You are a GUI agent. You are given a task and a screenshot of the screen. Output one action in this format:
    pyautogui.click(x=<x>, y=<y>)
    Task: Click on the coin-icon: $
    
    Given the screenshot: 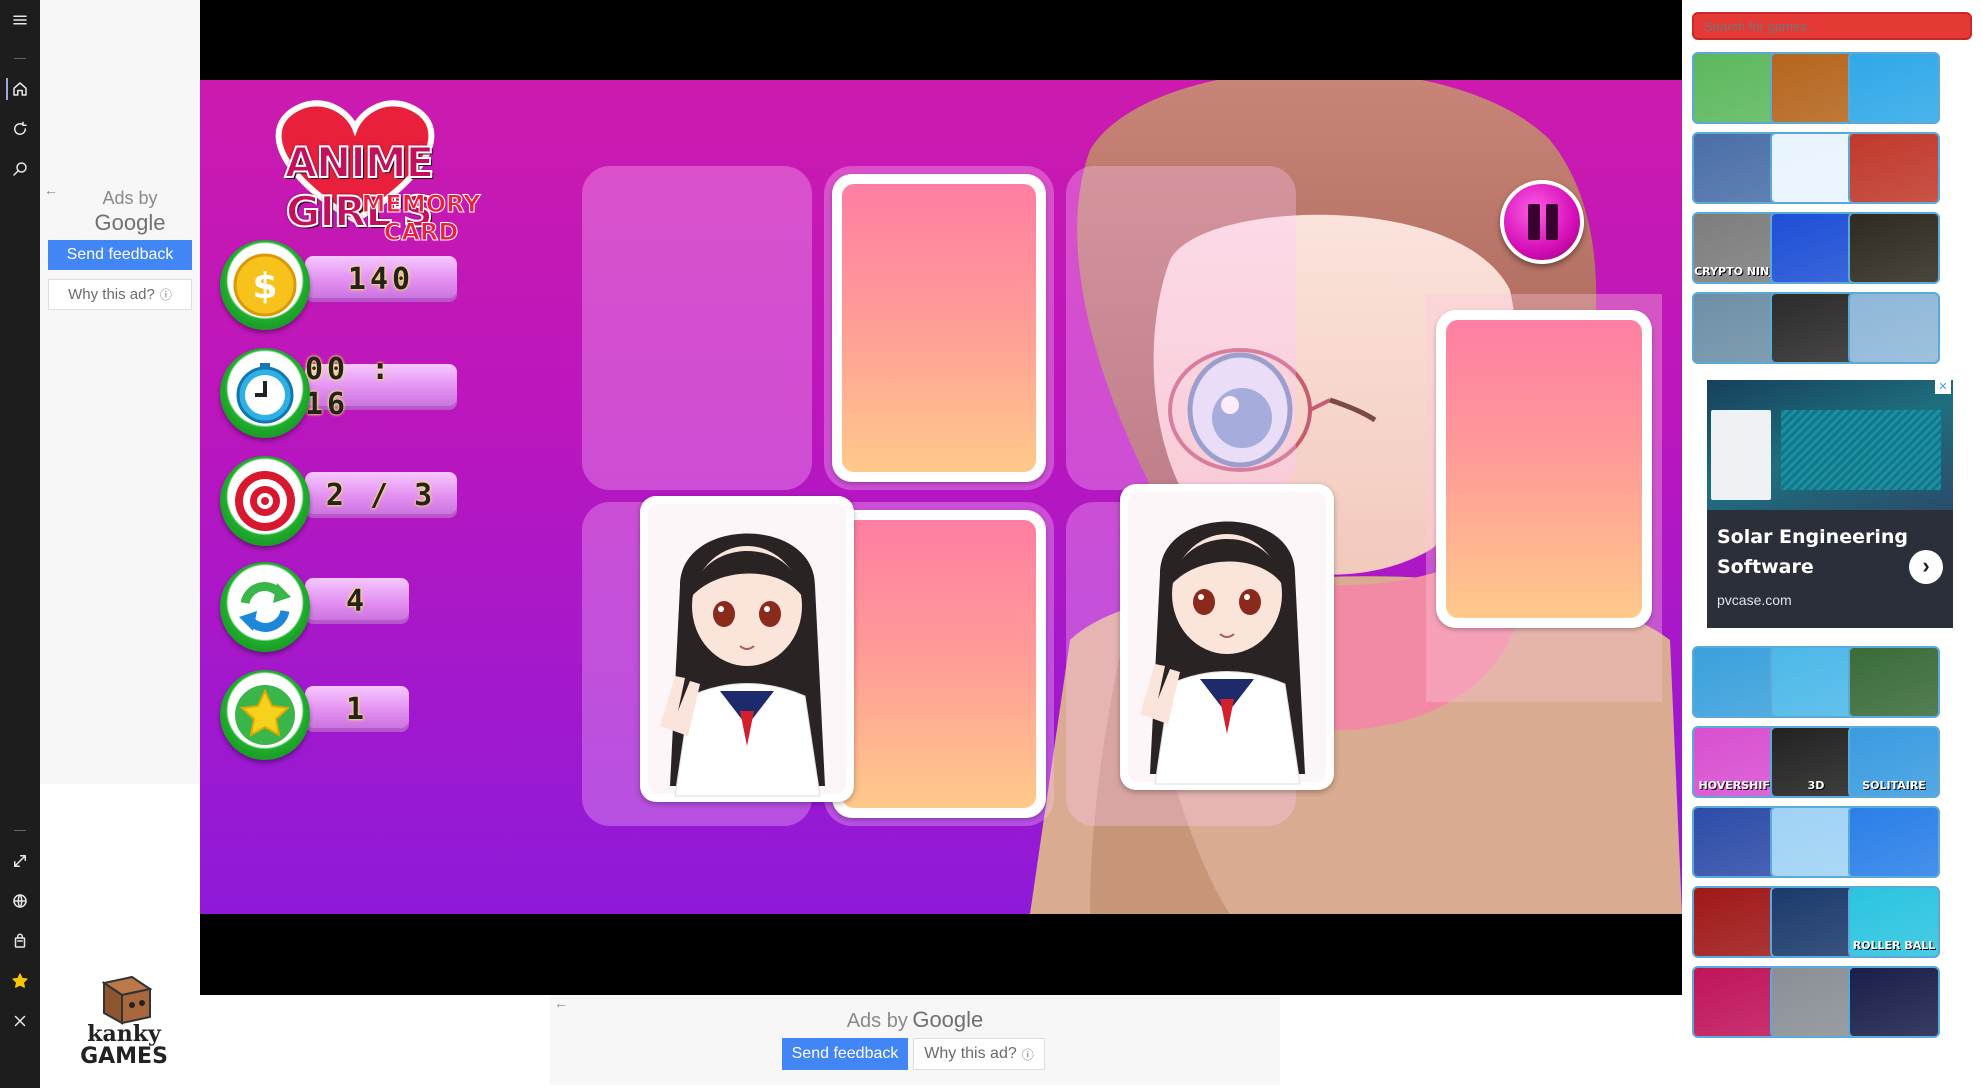 What is the action you would take?
    pyautogui.click(x=265, y=285)
    